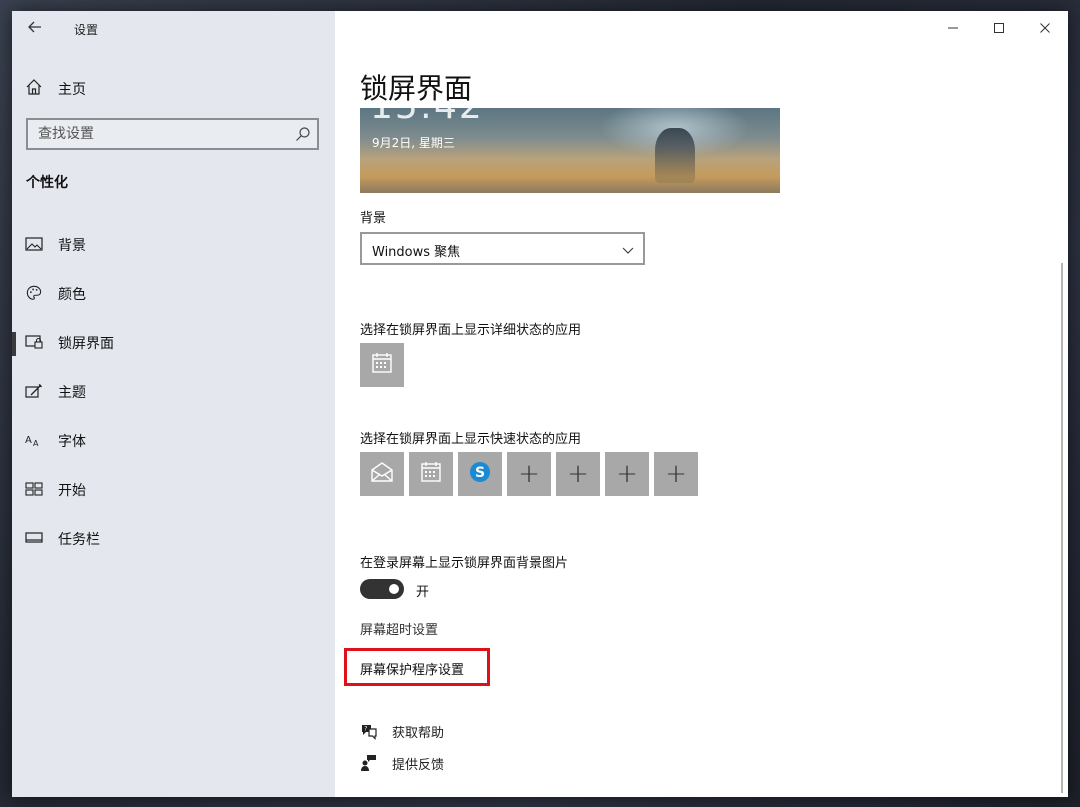  I want to click on page-title: 锁屏界面, so click(416, 88).